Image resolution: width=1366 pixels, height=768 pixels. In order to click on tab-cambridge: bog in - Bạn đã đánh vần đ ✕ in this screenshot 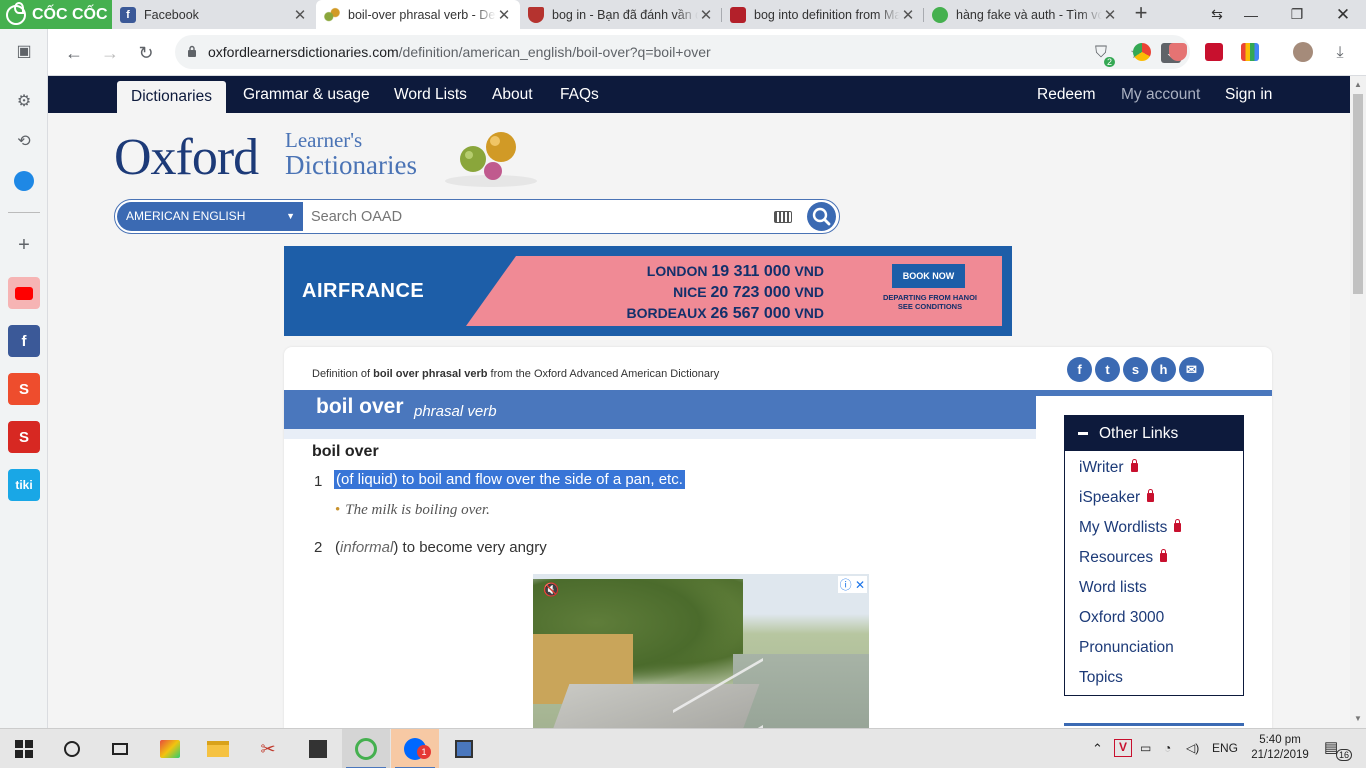, I will do `click(621, 14)`.